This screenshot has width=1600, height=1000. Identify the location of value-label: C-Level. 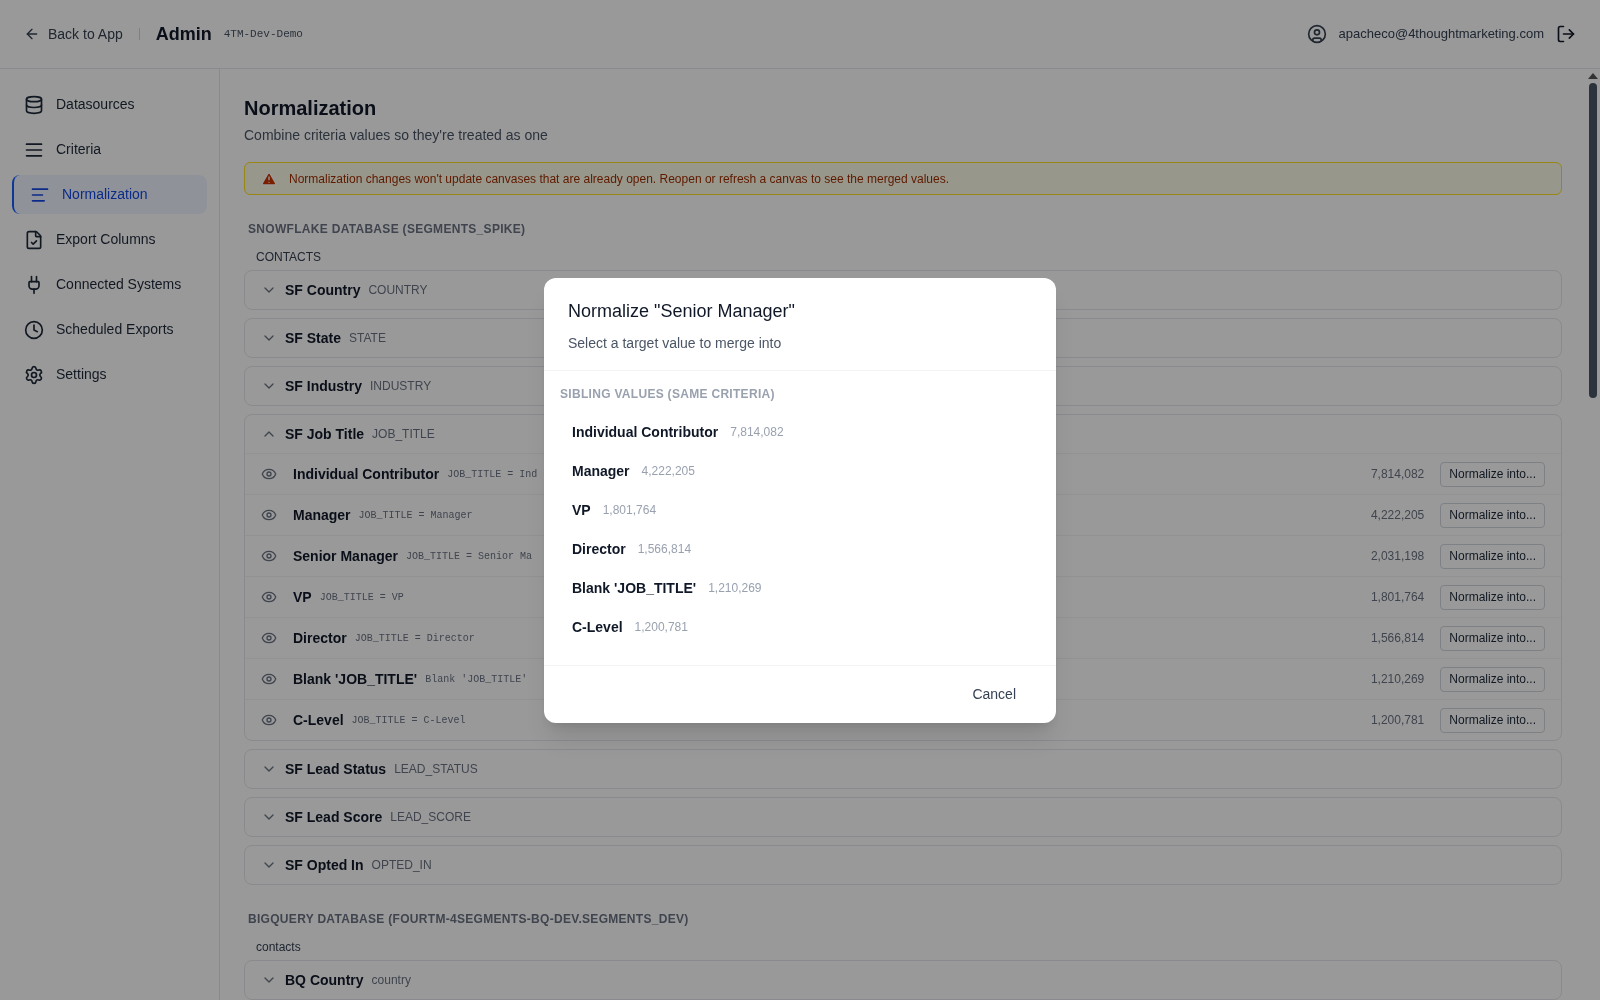
(318, 720).